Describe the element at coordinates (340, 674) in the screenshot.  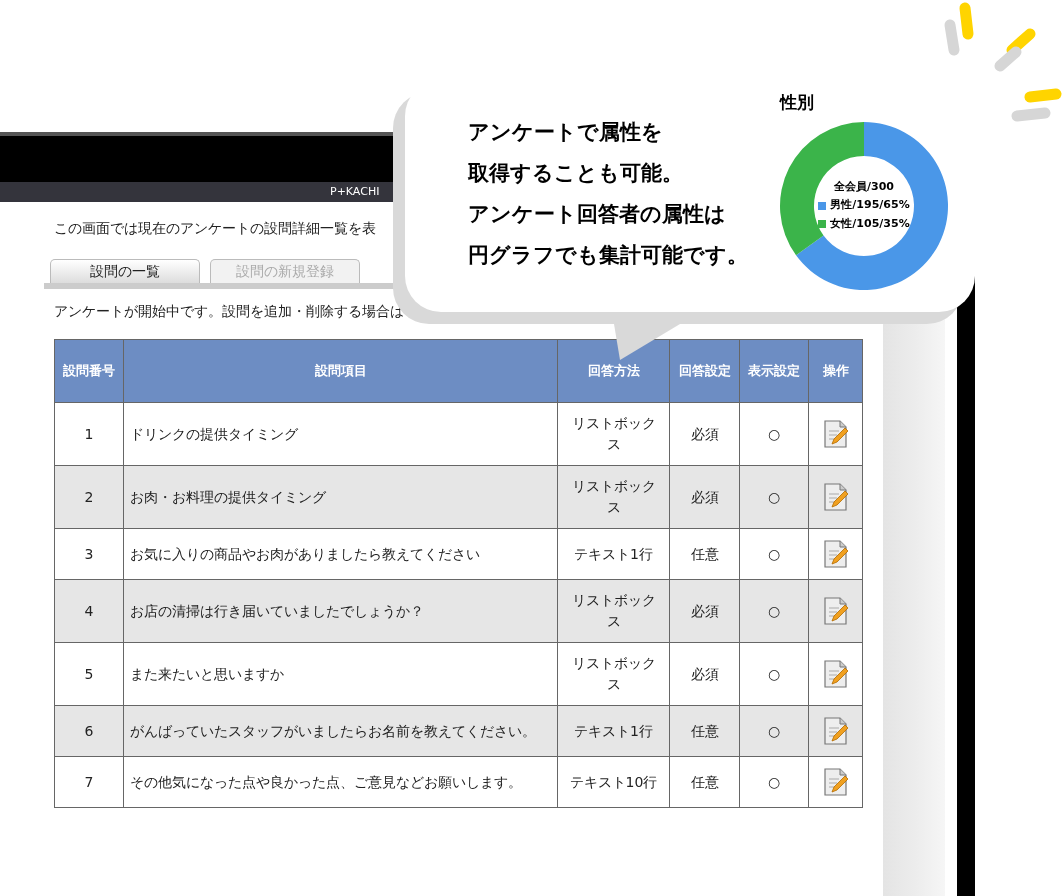
I see `table-cell: また来たいと思いますか` at that location.